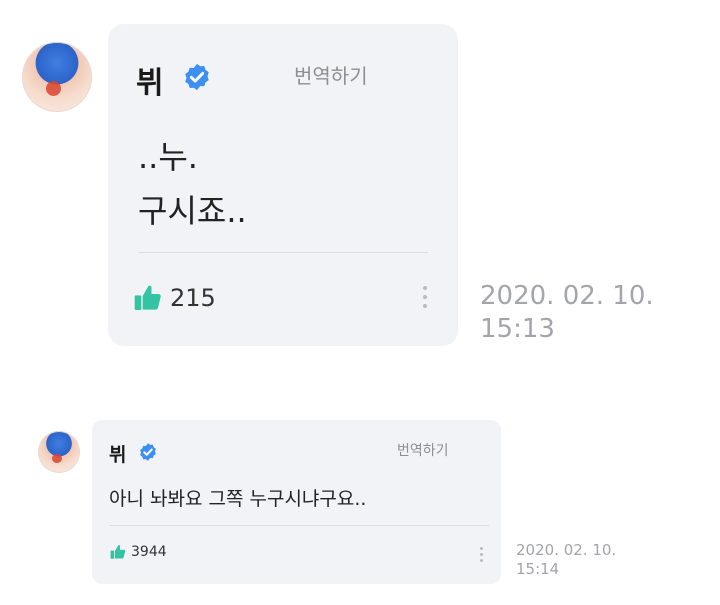 Image resolution: width=720 pixels, height=605 pixels. Describe the element at coordinates (566, 560) in the screenshot. I see `timestamp: 2020. 02. 10. 15:14` at that location.